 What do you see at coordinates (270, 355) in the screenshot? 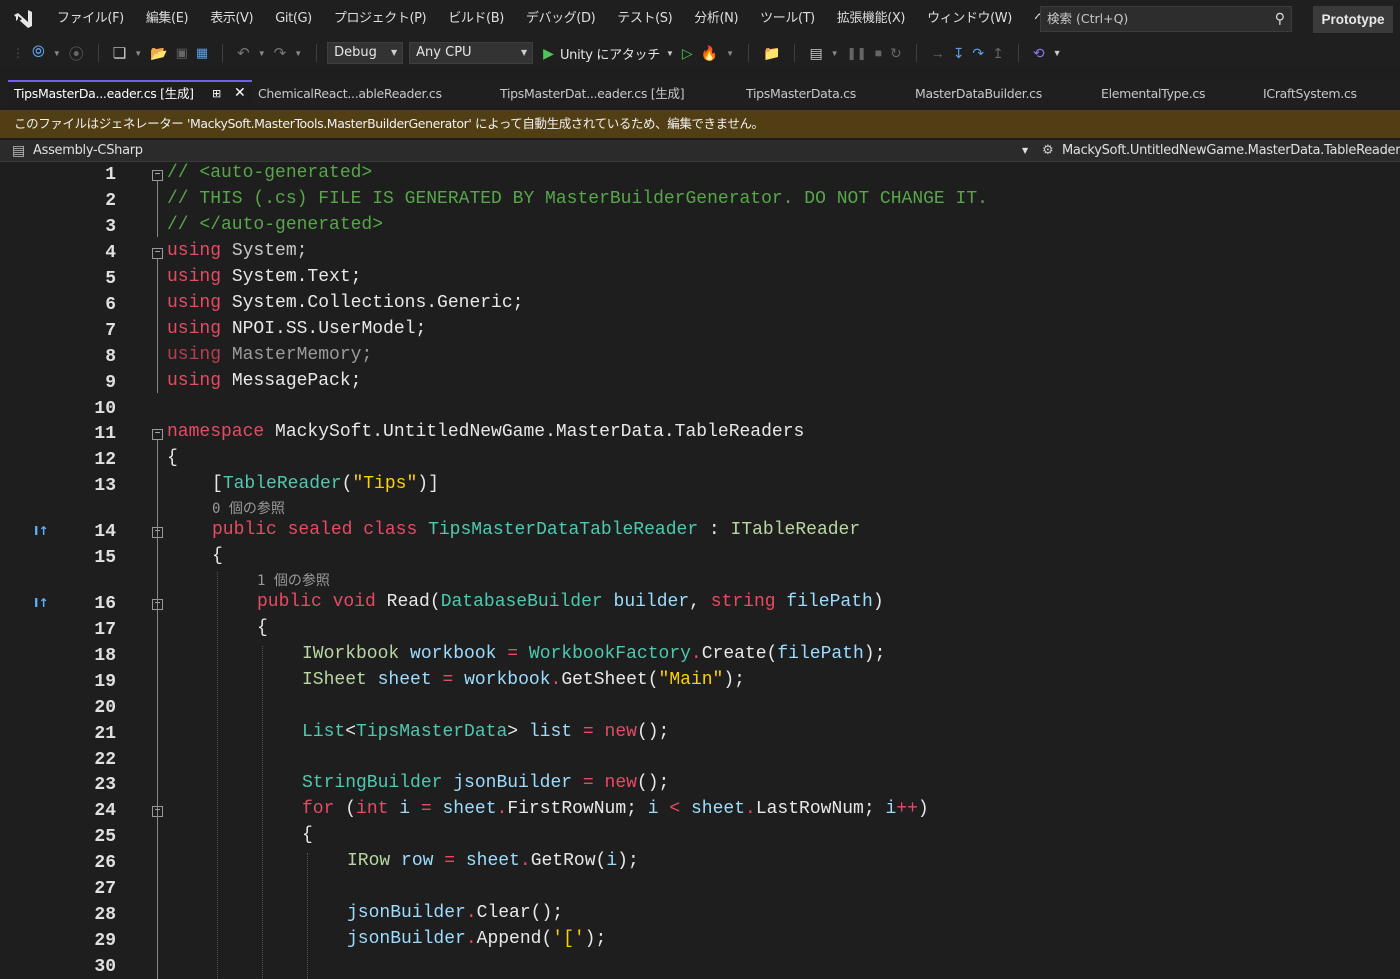
I see `code-line-8: using MasterMemory;` at bounding box center [270, 355].